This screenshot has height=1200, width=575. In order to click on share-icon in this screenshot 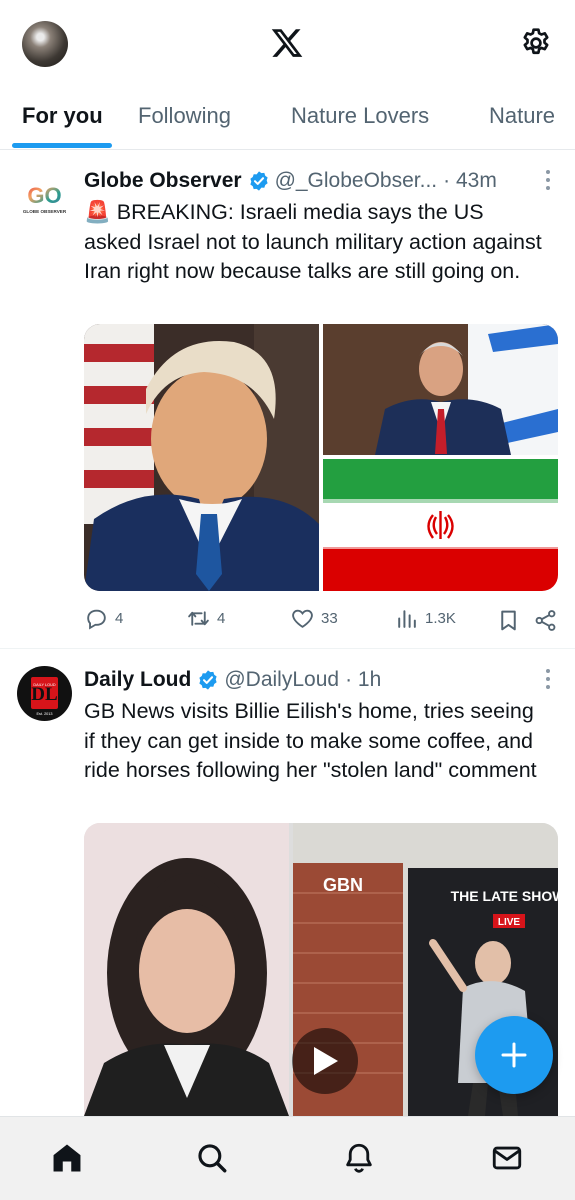, I will do `click(545, 620)`.